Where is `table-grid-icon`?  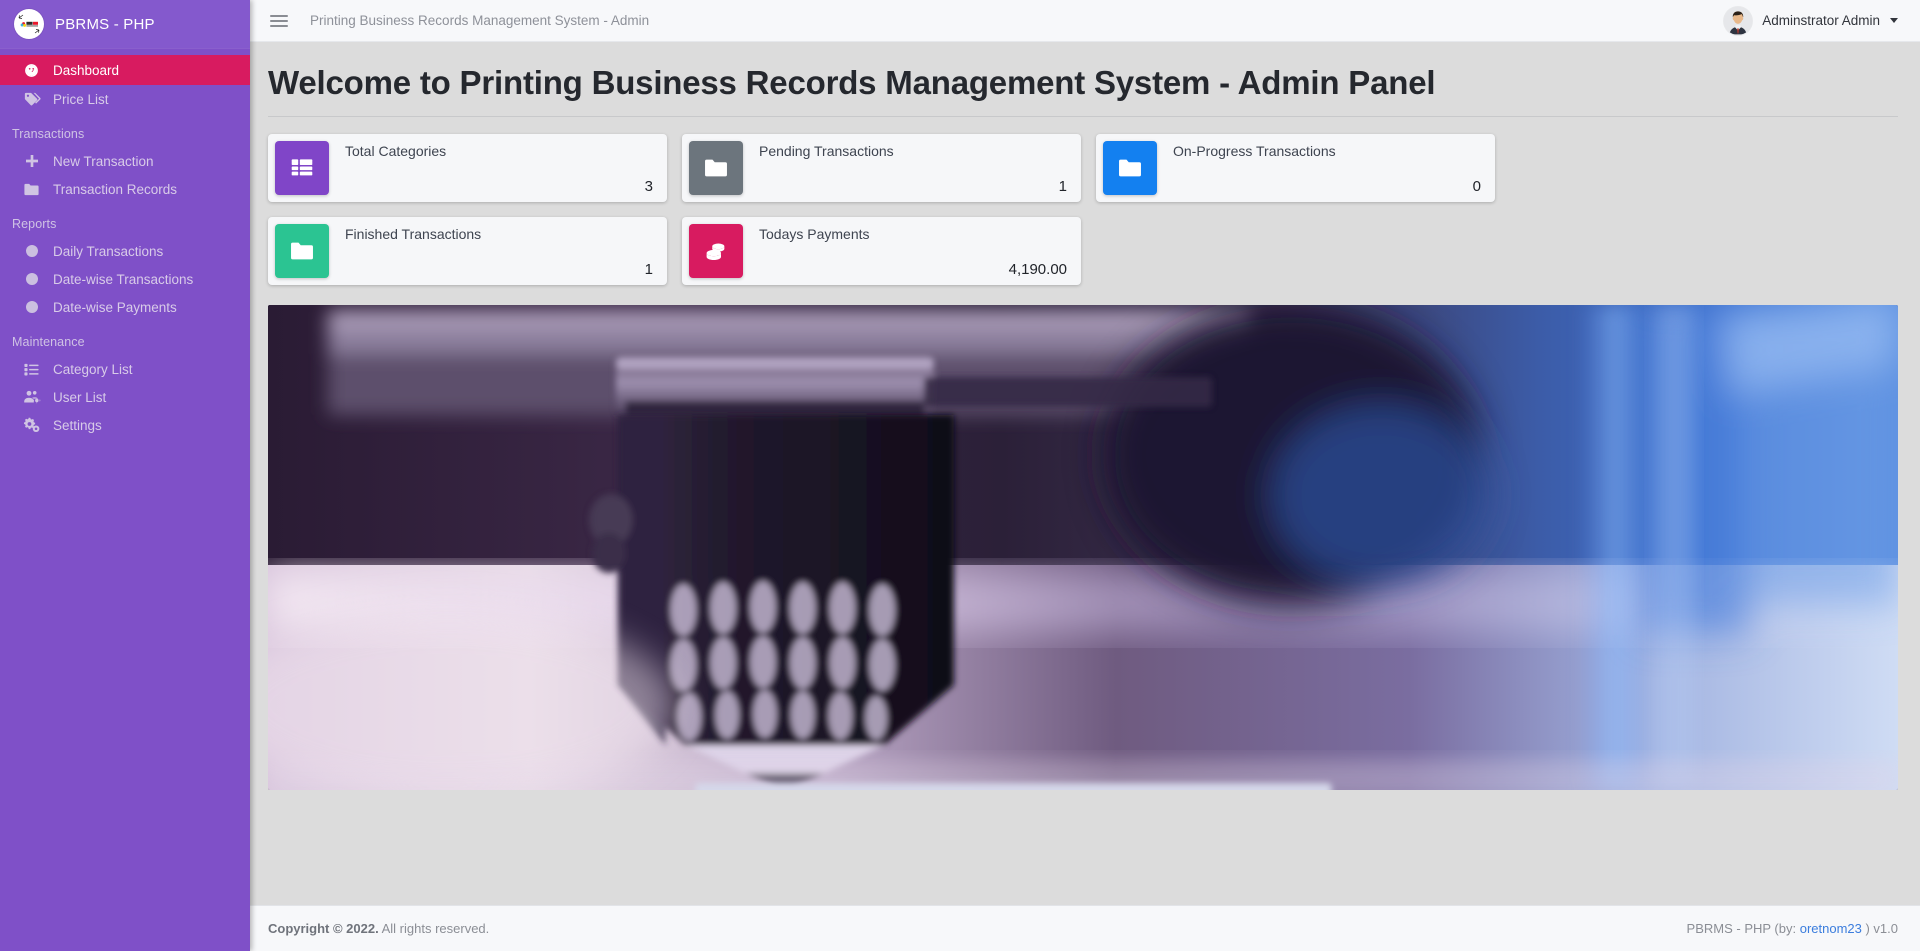 table-grid-icon is located at coordinates (302, 168).